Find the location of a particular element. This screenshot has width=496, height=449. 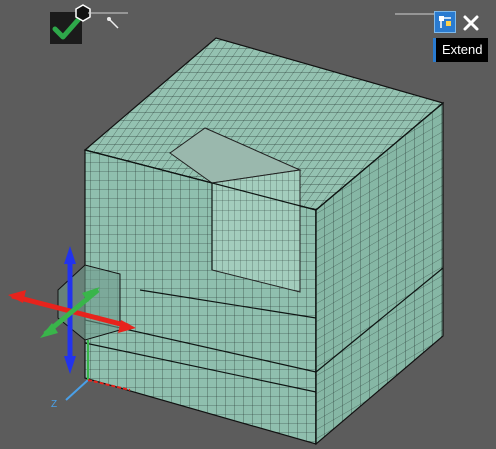

selected-mesh-block is located at coordinates (89, 302).